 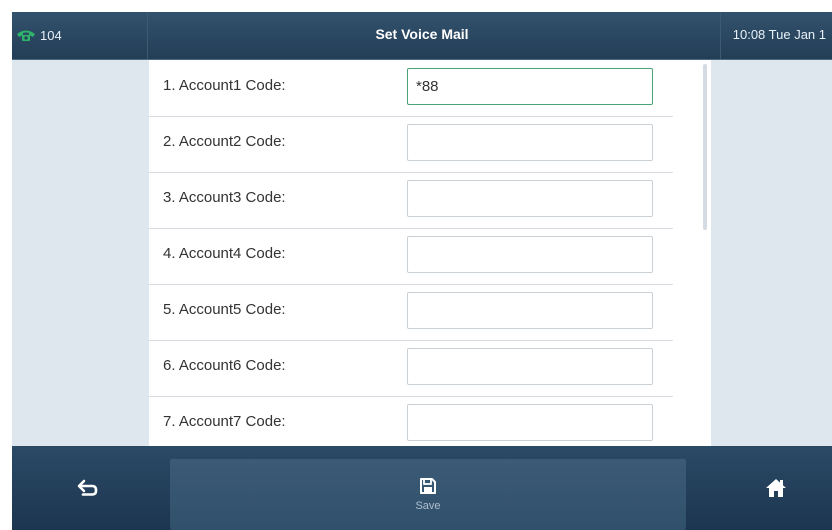 What do you see at coordinates (224, 141) in the screenshot?
I see `field-label: 2. Account2 Code:` at bounding box center [224, 141].